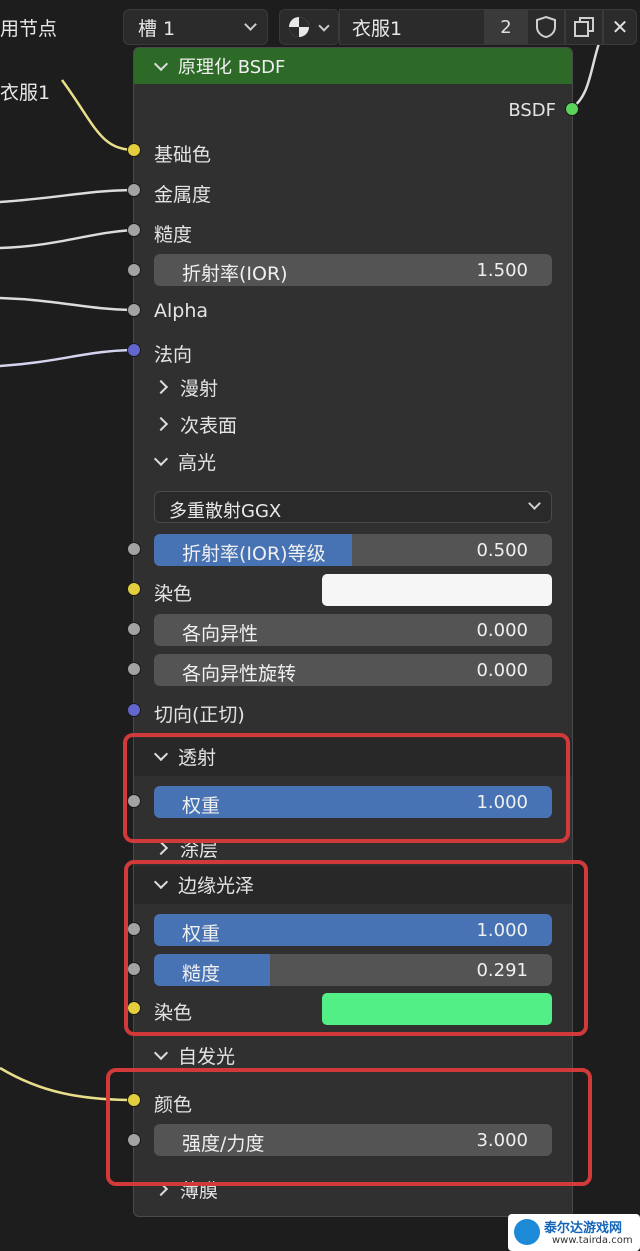  I want to click on distribution-dropdown: 多重散射GGX, so click(353, 507).